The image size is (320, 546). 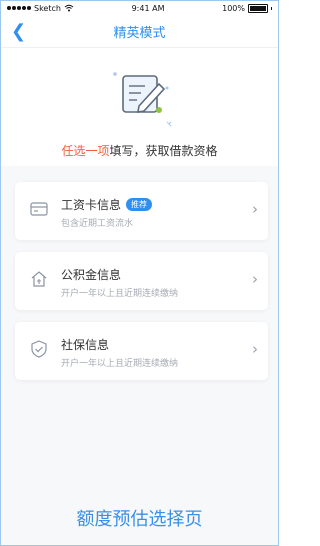 I want to click on card-title-text: 公积金信息, so click(x=91, y=275).